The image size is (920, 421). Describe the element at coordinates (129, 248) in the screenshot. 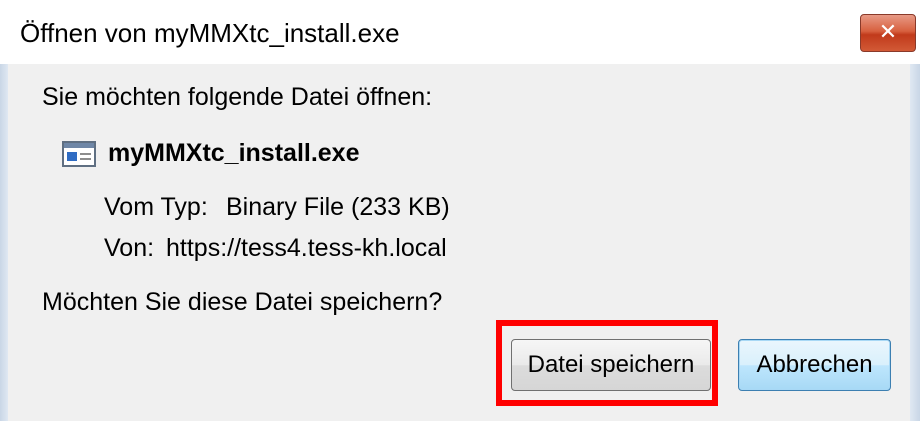

I see `file-source-label: Von:` at that location.